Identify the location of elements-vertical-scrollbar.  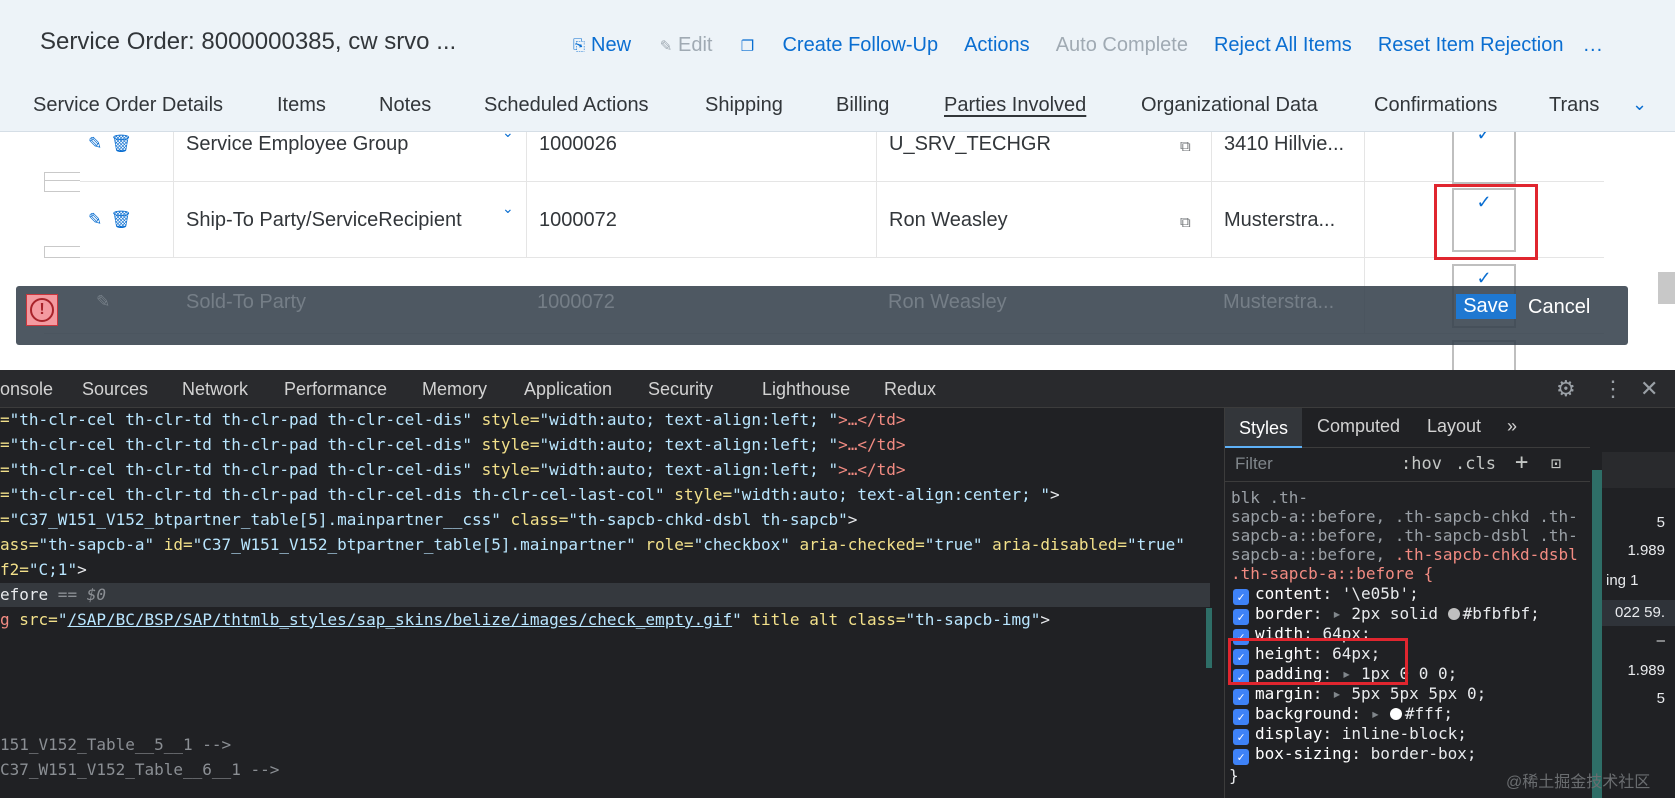
(1209, 638).